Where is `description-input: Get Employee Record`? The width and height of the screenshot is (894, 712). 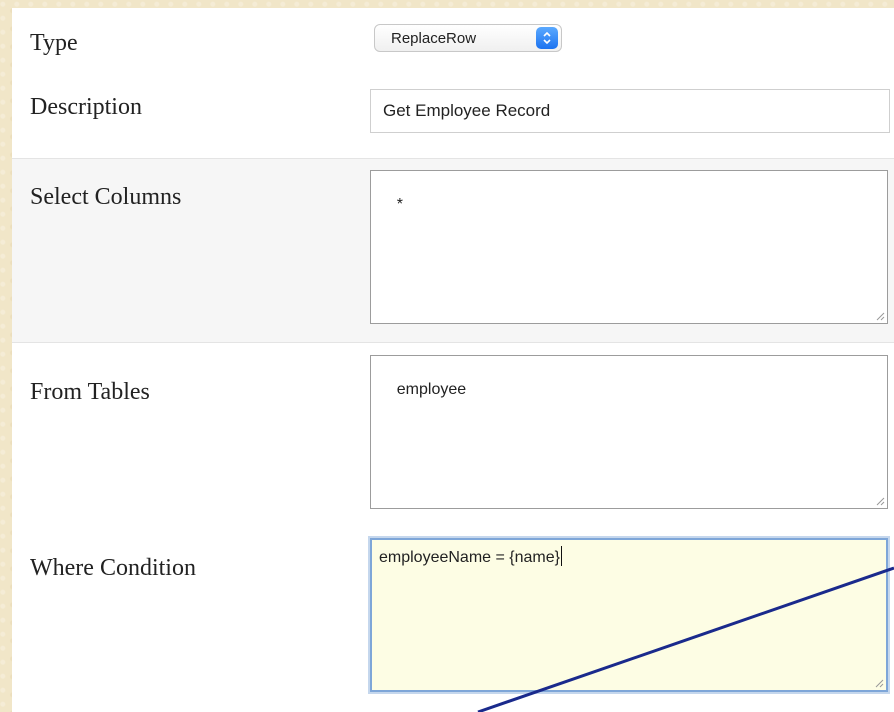 description-input: Get Employee Record is located at coordinates (630, 111).